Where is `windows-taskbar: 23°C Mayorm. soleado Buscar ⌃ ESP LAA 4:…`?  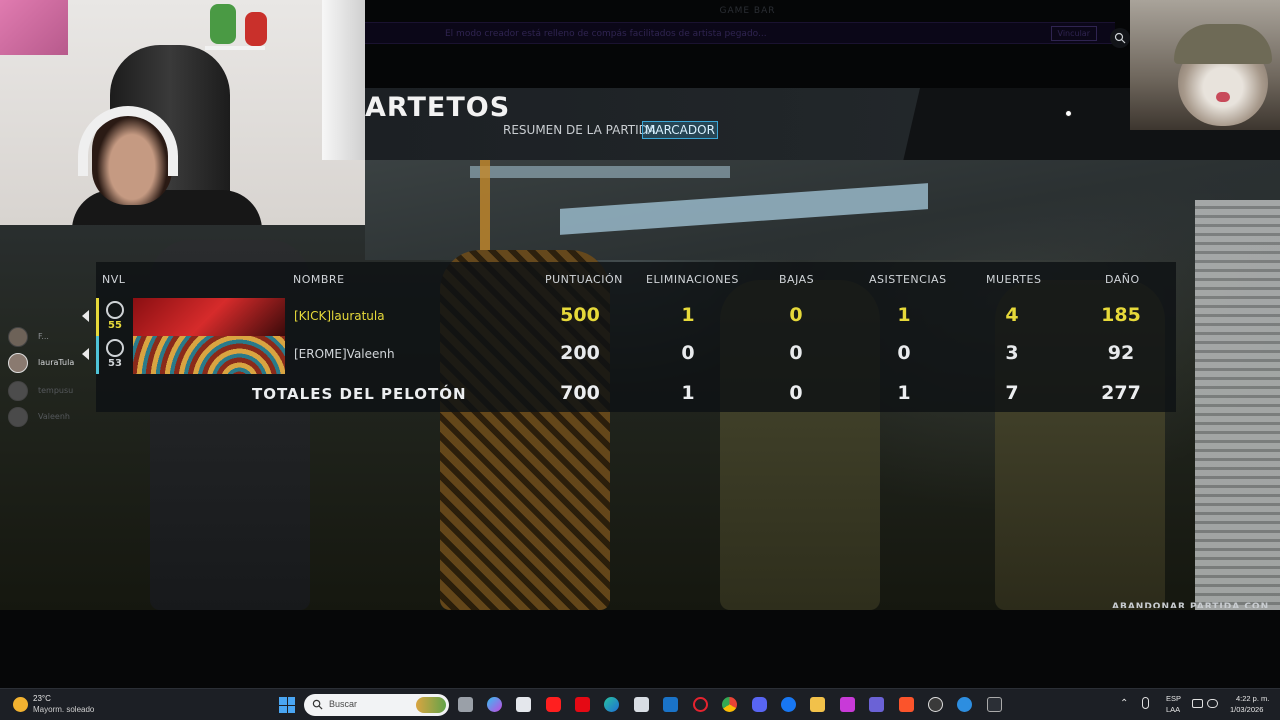 windows-taskbar: 23°C Mayorm. soleado Buscar ⌃ ESP LAA 4:… is located at coordinates (640, 704).